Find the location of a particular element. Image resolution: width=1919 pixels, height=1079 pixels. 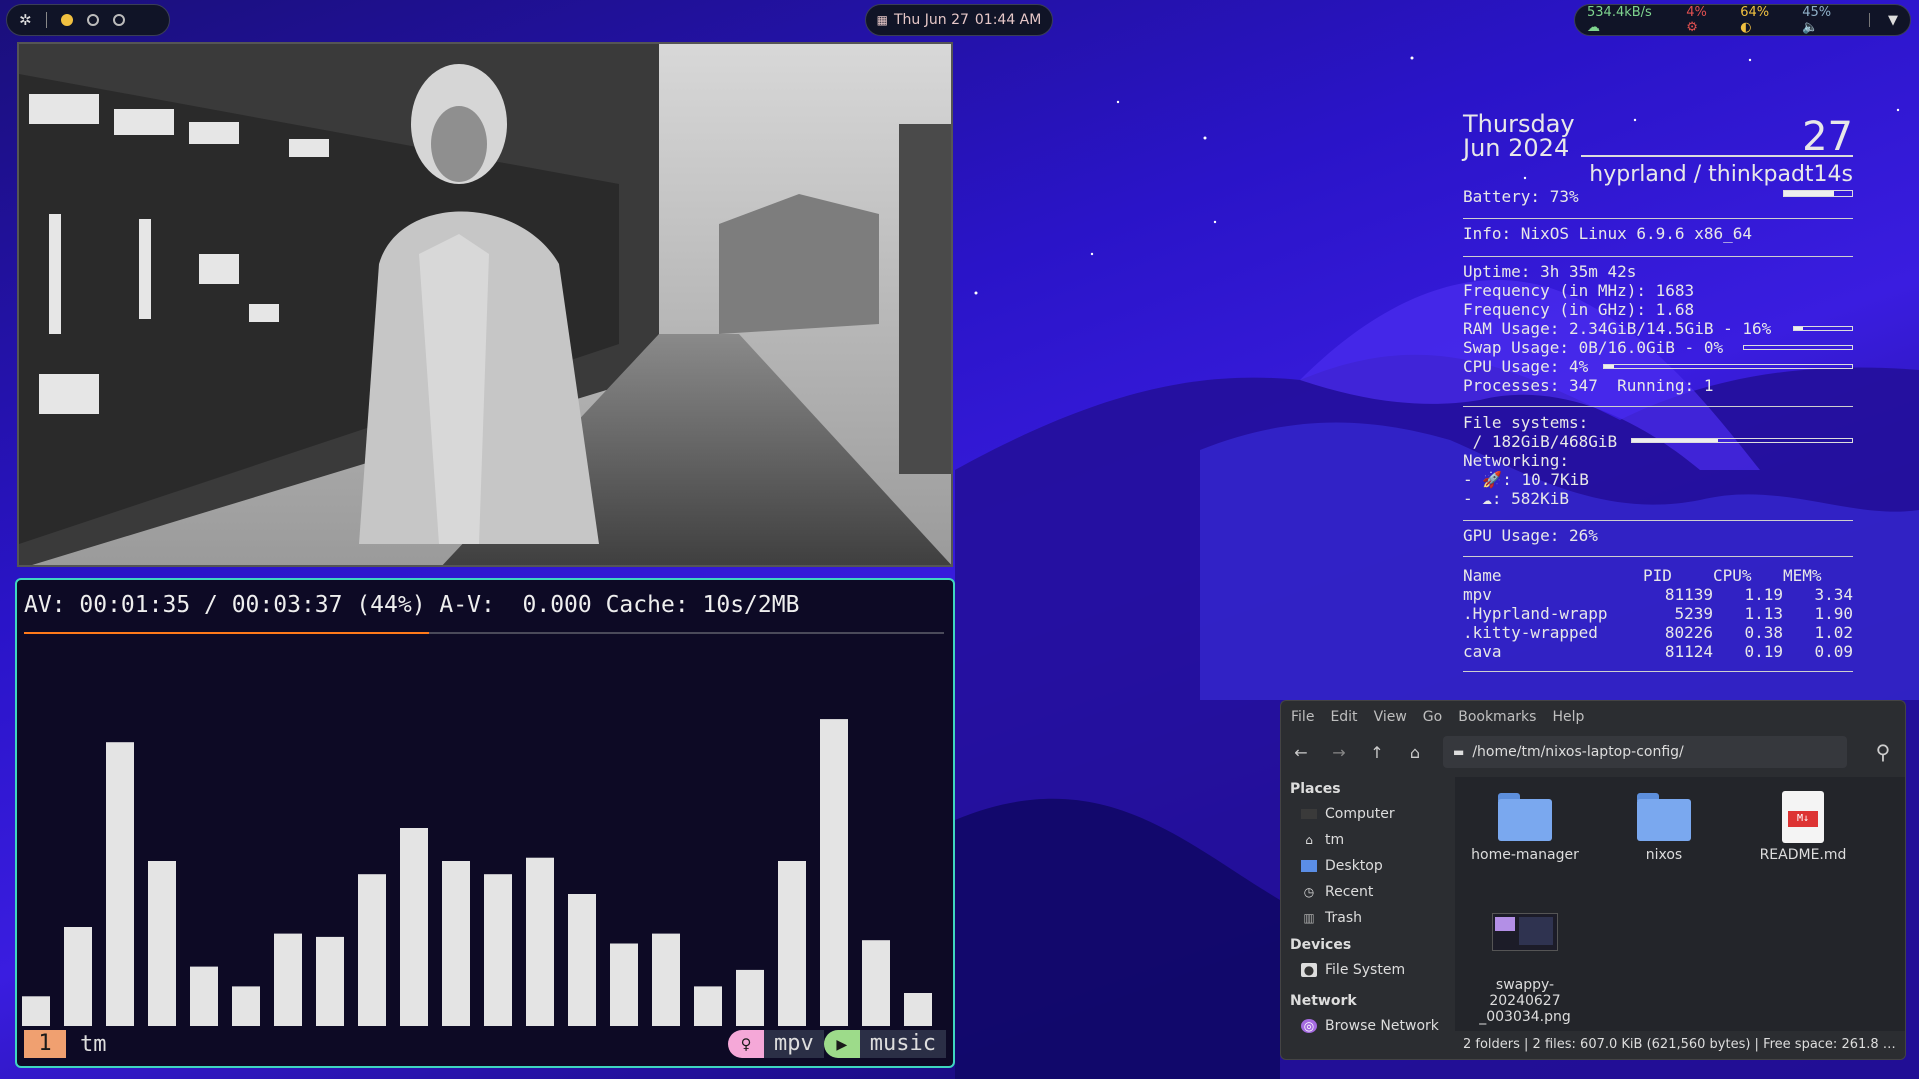

file-item-nixos: nixos is located at coordinates (1664, 825).